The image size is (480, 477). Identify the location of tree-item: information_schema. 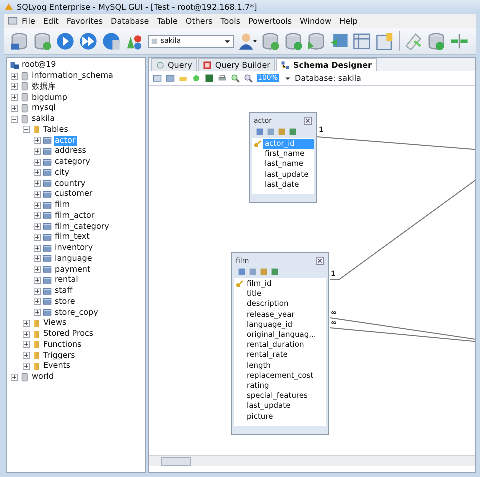
(72, 76).